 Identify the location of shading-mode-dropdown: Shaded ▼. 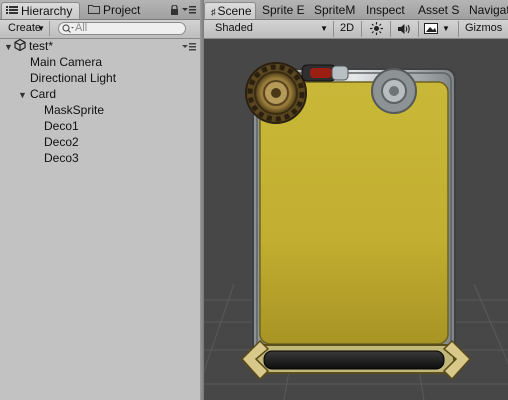
(270, 28).